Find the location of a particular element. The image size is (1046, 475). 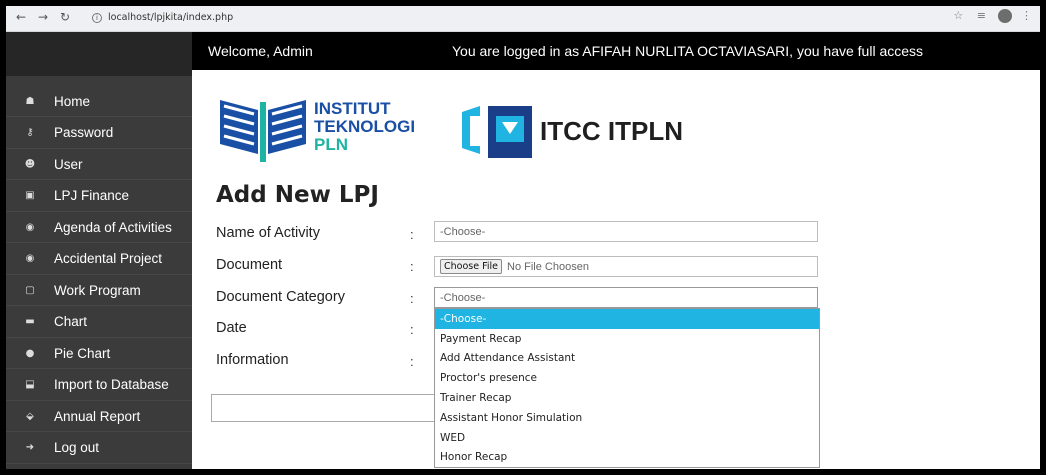

sidebar-item-label: Agenda of Activities is located at coordinates (113, 227).